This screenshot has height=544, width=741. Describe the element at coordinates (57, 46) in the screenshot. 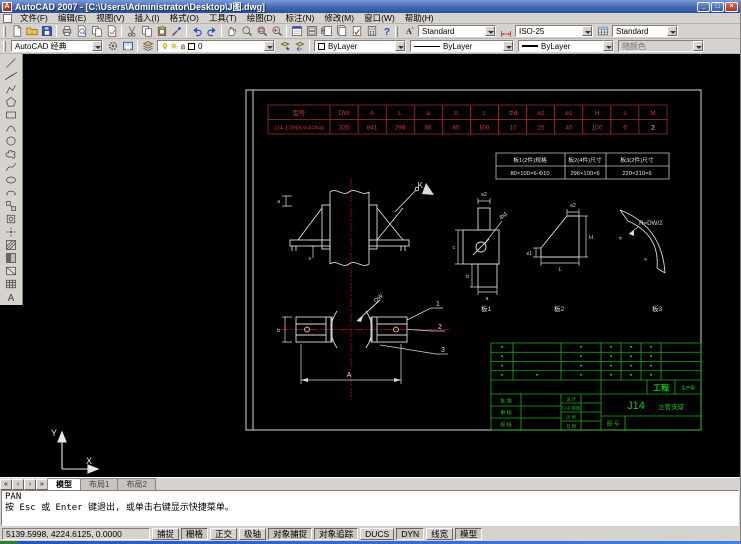

I see `workspace-select: AutoCAD 经典` at that location.